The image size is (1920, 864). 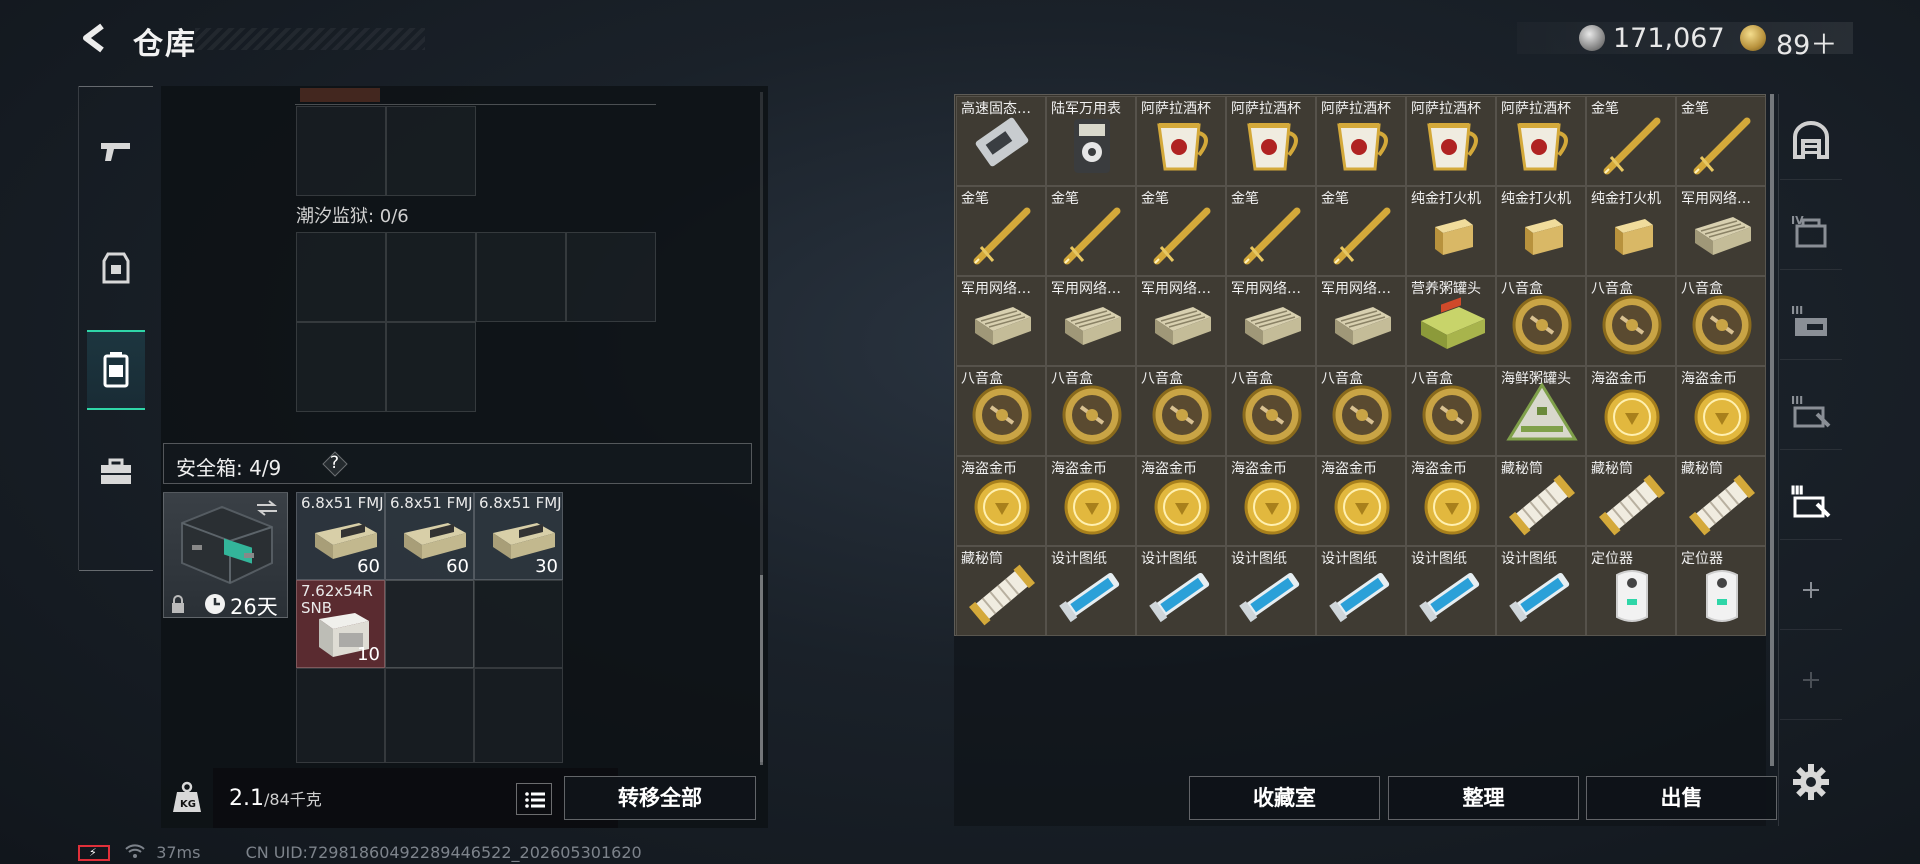 I want to click on nav-toolbox, so click(x=116, y=472).